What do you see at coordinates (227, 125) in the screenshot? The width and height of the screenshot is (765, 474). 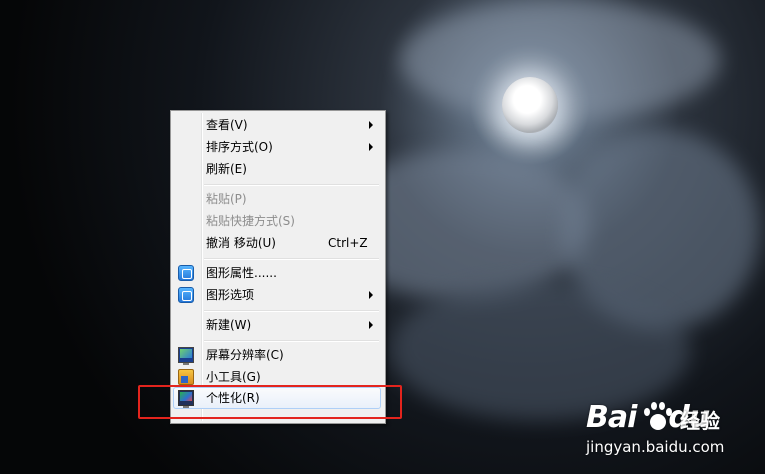 I see `menu-item-label: 查看(V)` at bounding box center [227, 125].